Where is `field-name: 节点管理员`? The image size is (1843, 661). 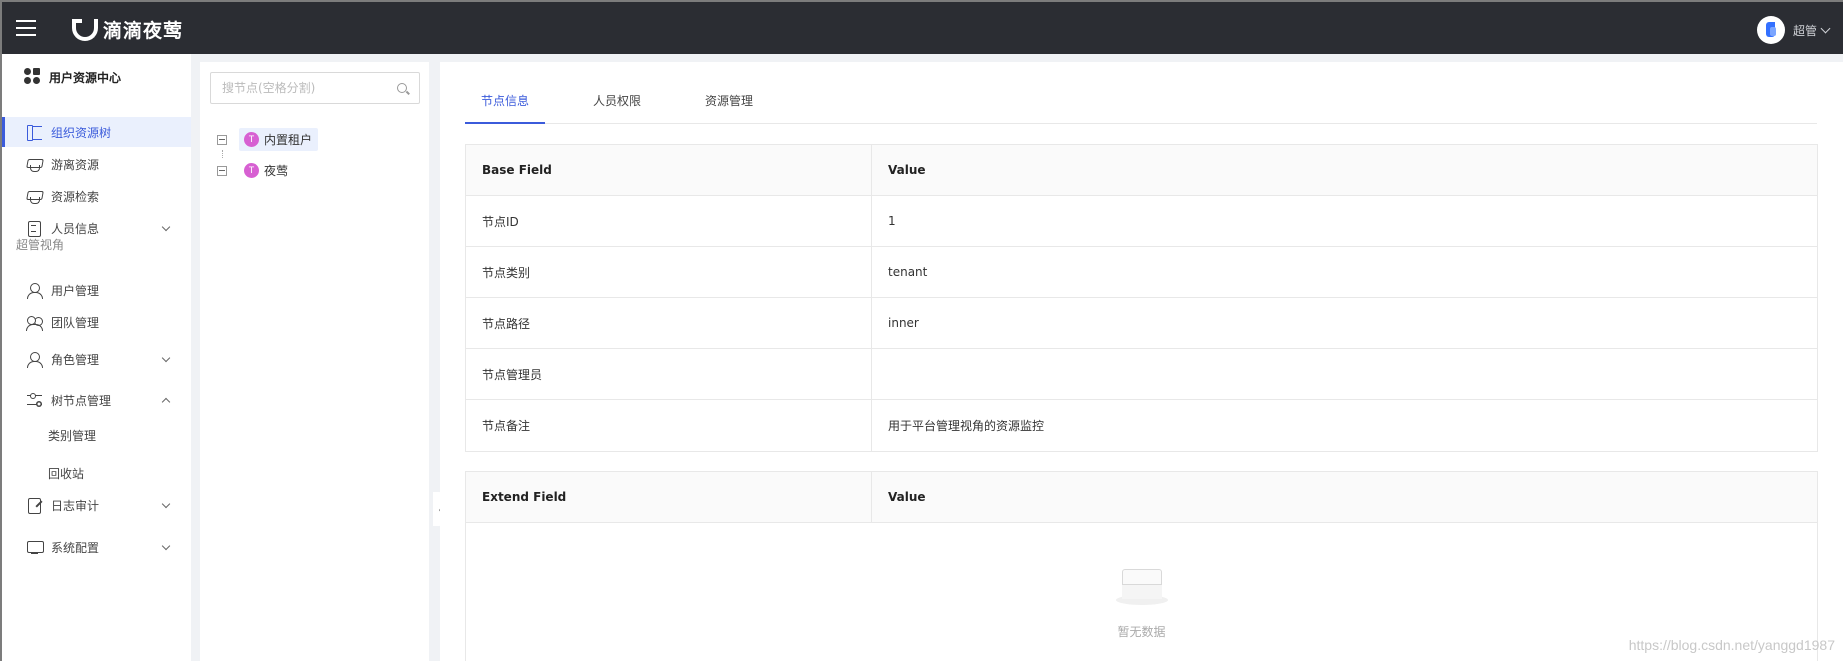
field-name: 节点管理员 is located at coordinates (669, 374).